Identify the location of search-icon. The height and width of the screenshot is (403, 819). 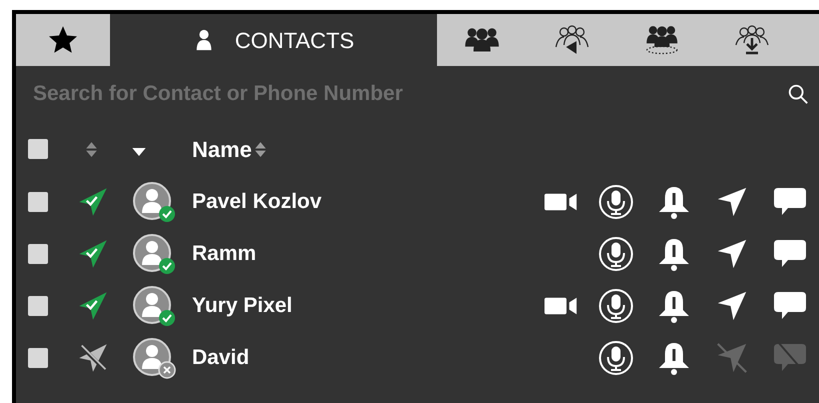
(798, 94).